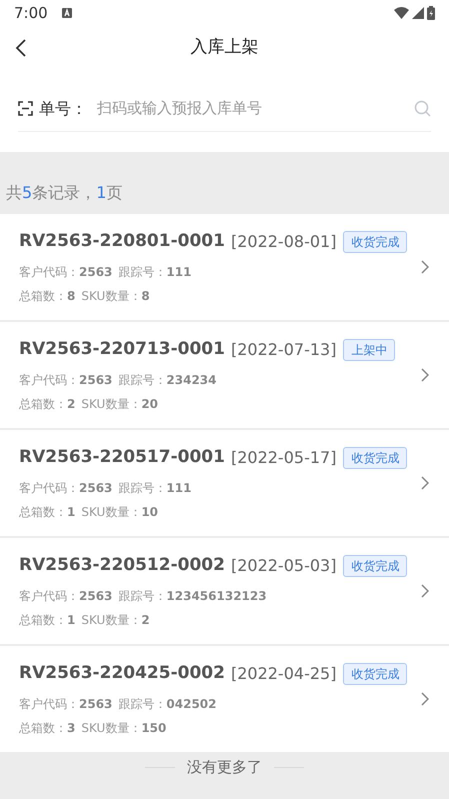  What do you see at coordinates (63, 109) in the screenshot?
I see `order-number-label: 单号：` at bounding box center [63, 109].